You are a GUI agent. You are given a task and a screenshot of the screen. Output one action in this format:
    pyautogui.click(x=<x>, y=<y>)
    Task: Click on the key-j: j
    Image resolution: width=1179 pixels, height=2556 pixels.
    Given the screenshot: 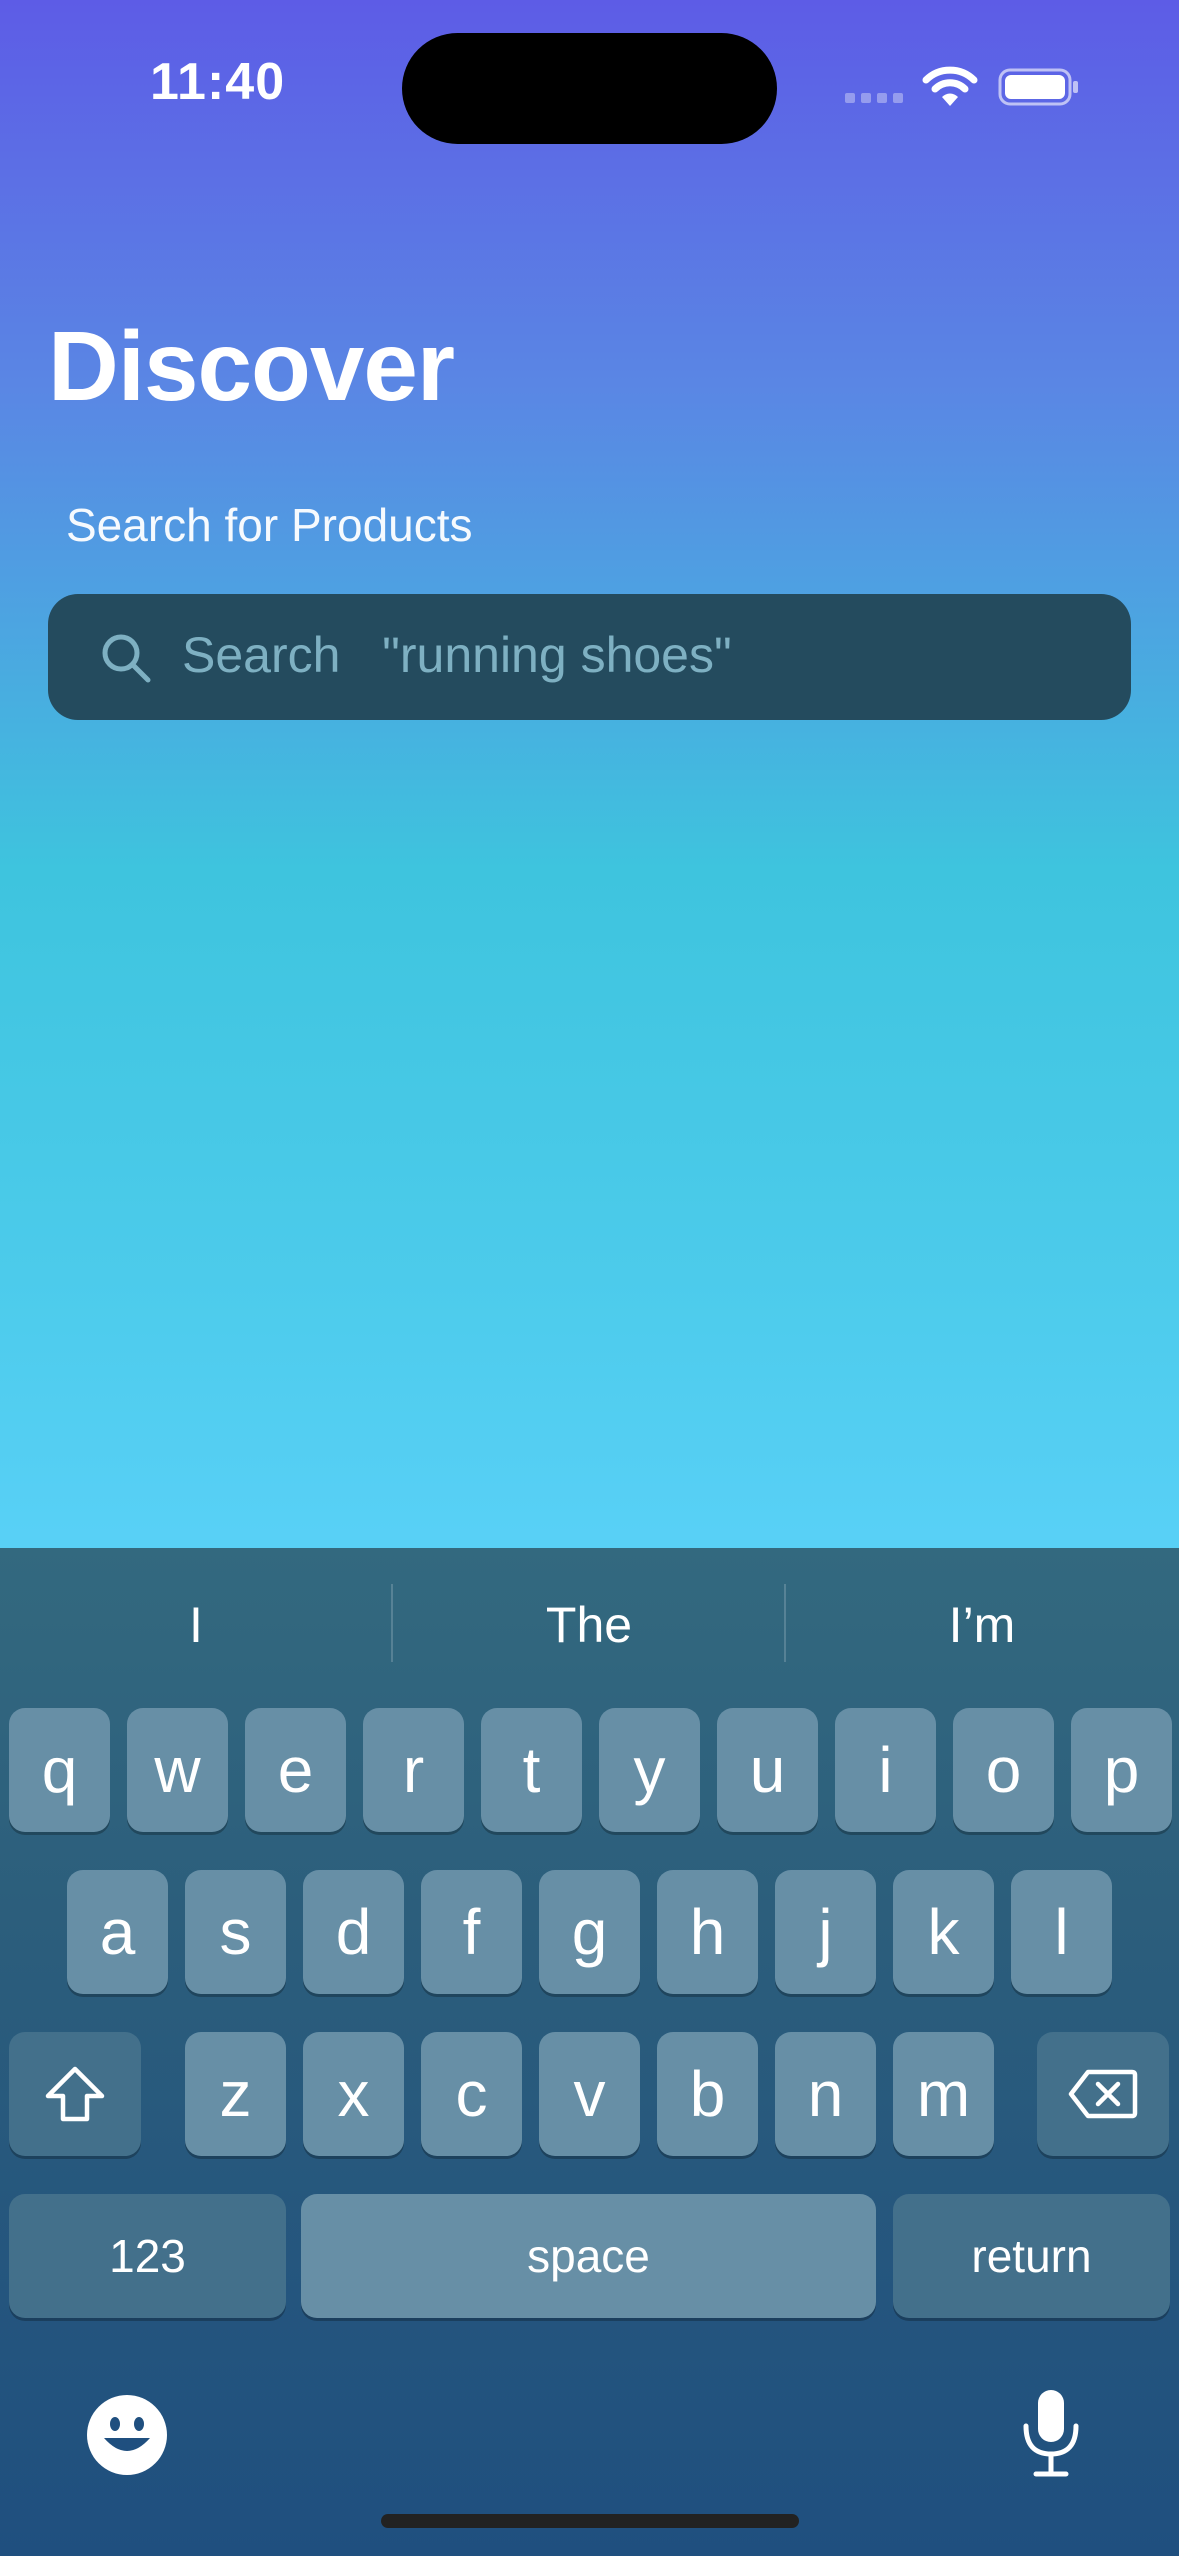 What is the action you would take?
    pyautogui.click(x=825, y=1932)
    